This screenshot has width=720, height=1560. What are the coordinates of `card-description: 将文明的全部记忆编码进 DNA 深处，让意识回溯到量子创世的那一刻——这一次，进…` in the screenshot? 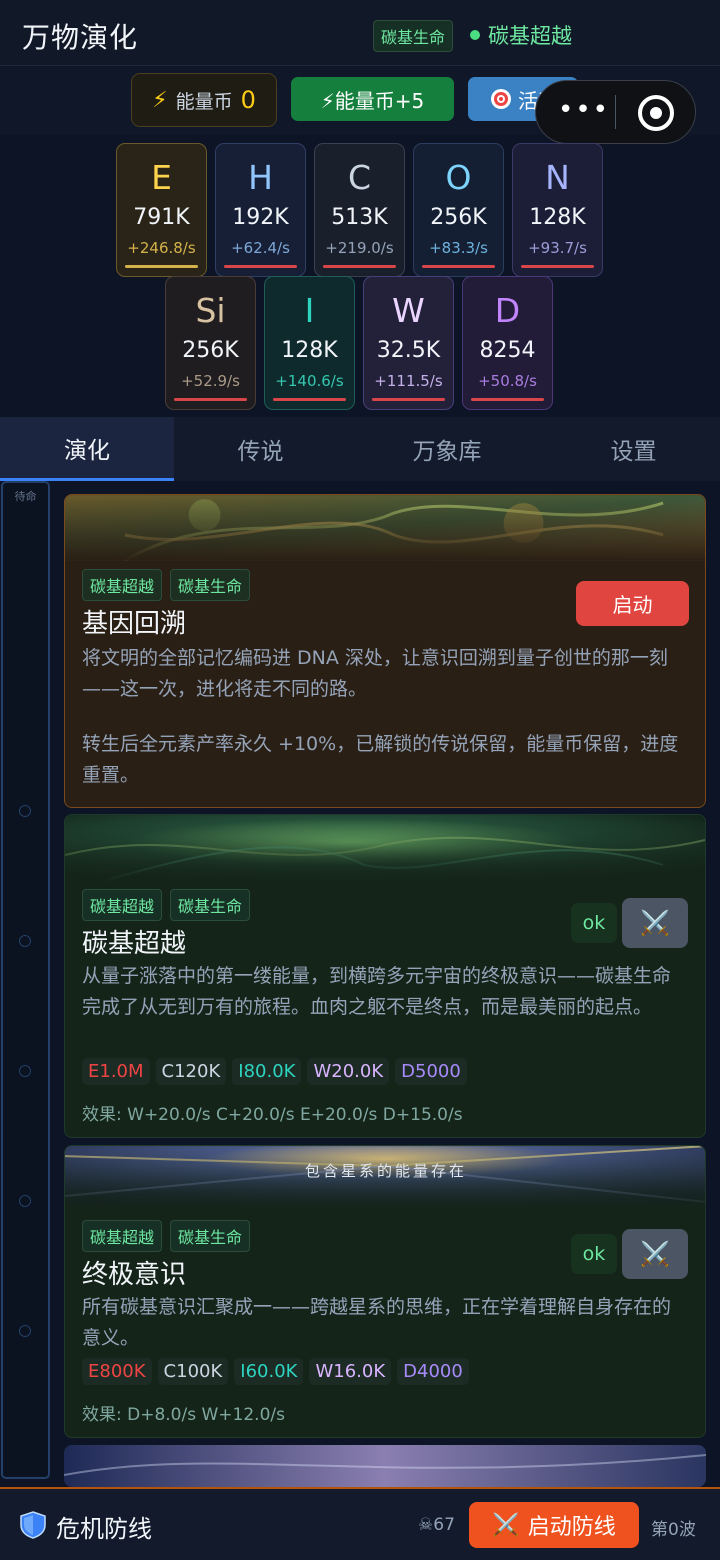 It's located at (375, 673).